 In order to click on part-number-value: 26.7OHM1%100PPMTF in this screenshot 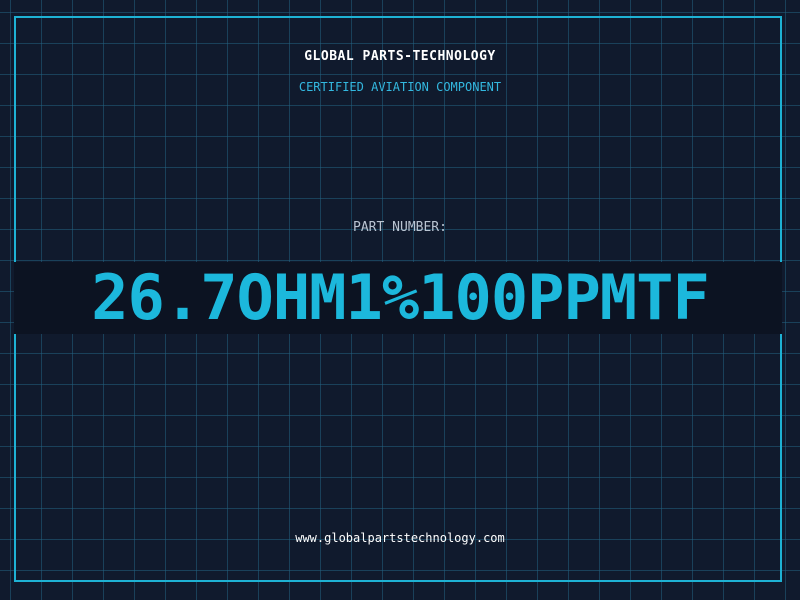, I will do `click(400, 297)`.